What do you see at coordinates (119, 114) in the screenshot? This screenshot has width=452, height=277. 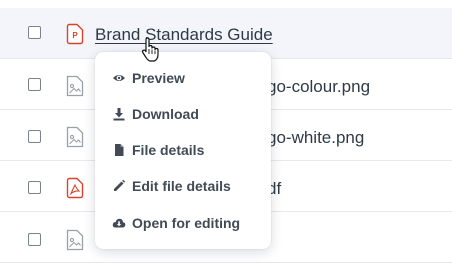 I see `download-icon` at bounding box center [119, 114].